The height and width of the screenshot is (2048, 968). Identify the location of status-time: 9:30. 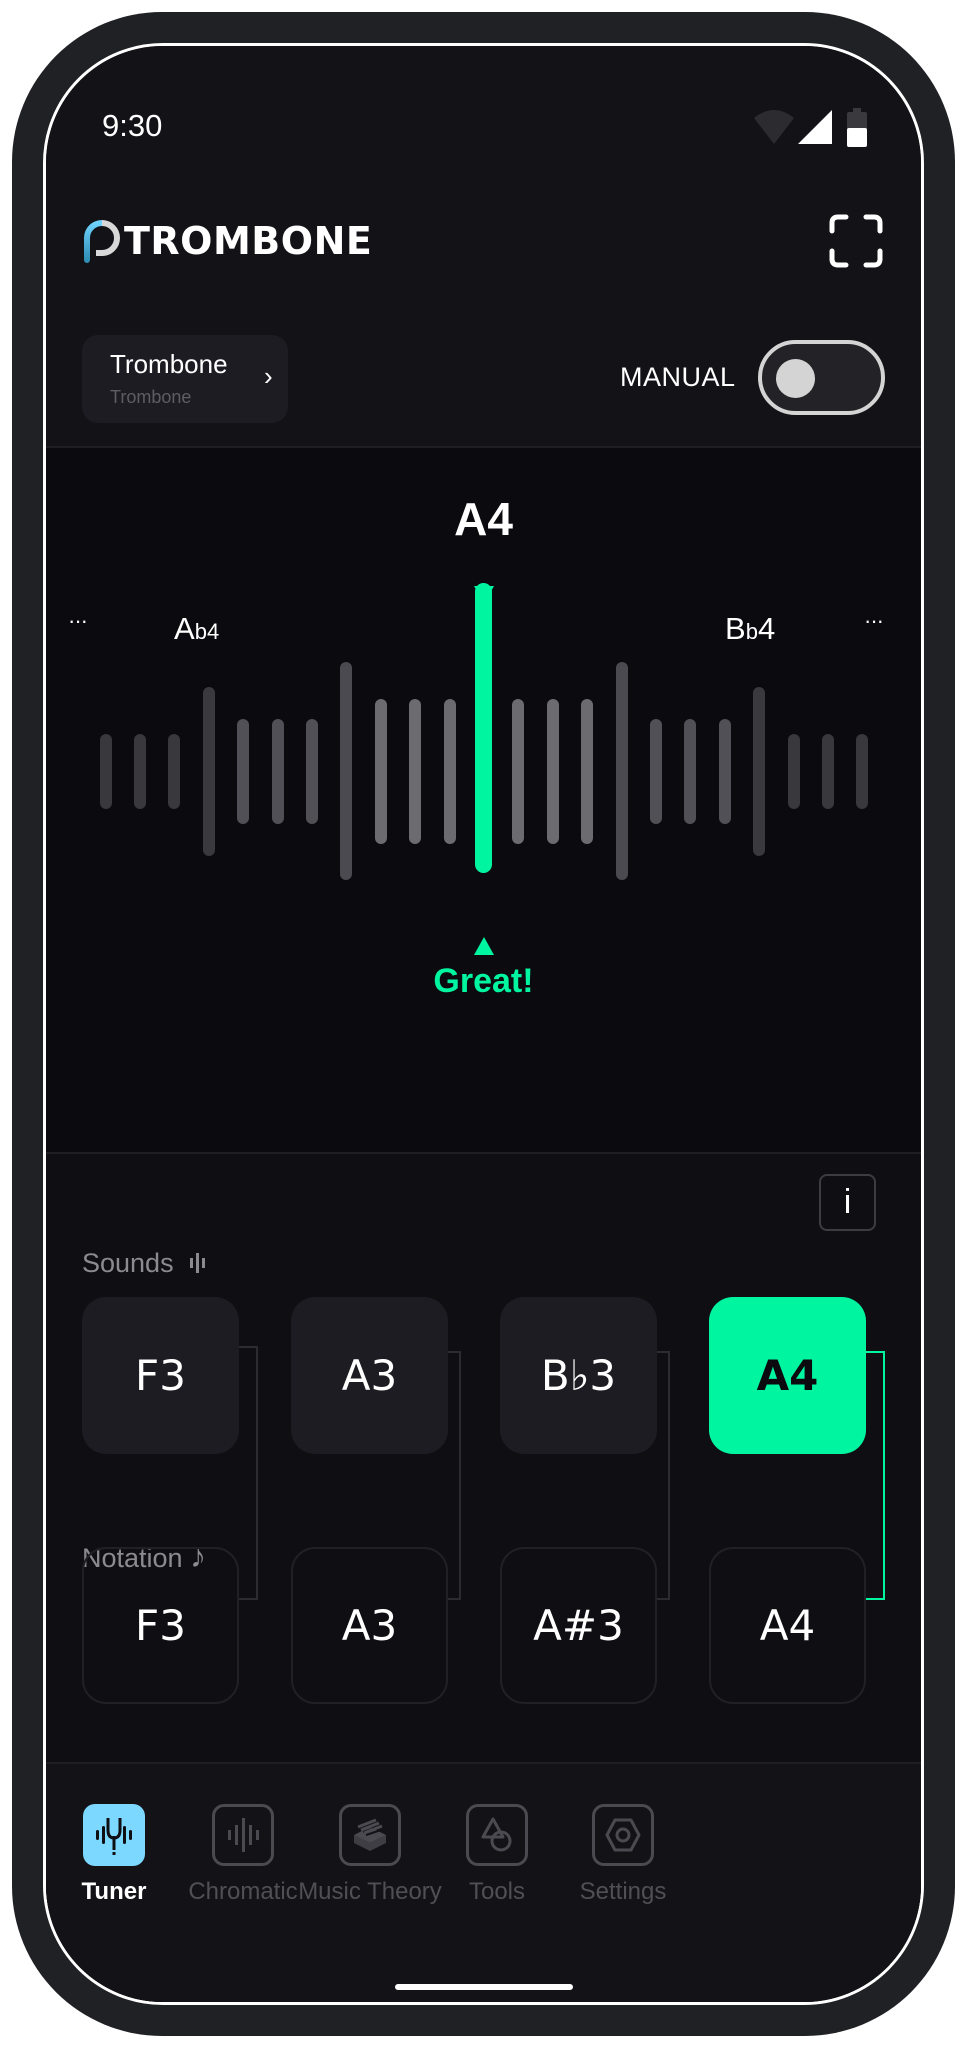
(132, 125).